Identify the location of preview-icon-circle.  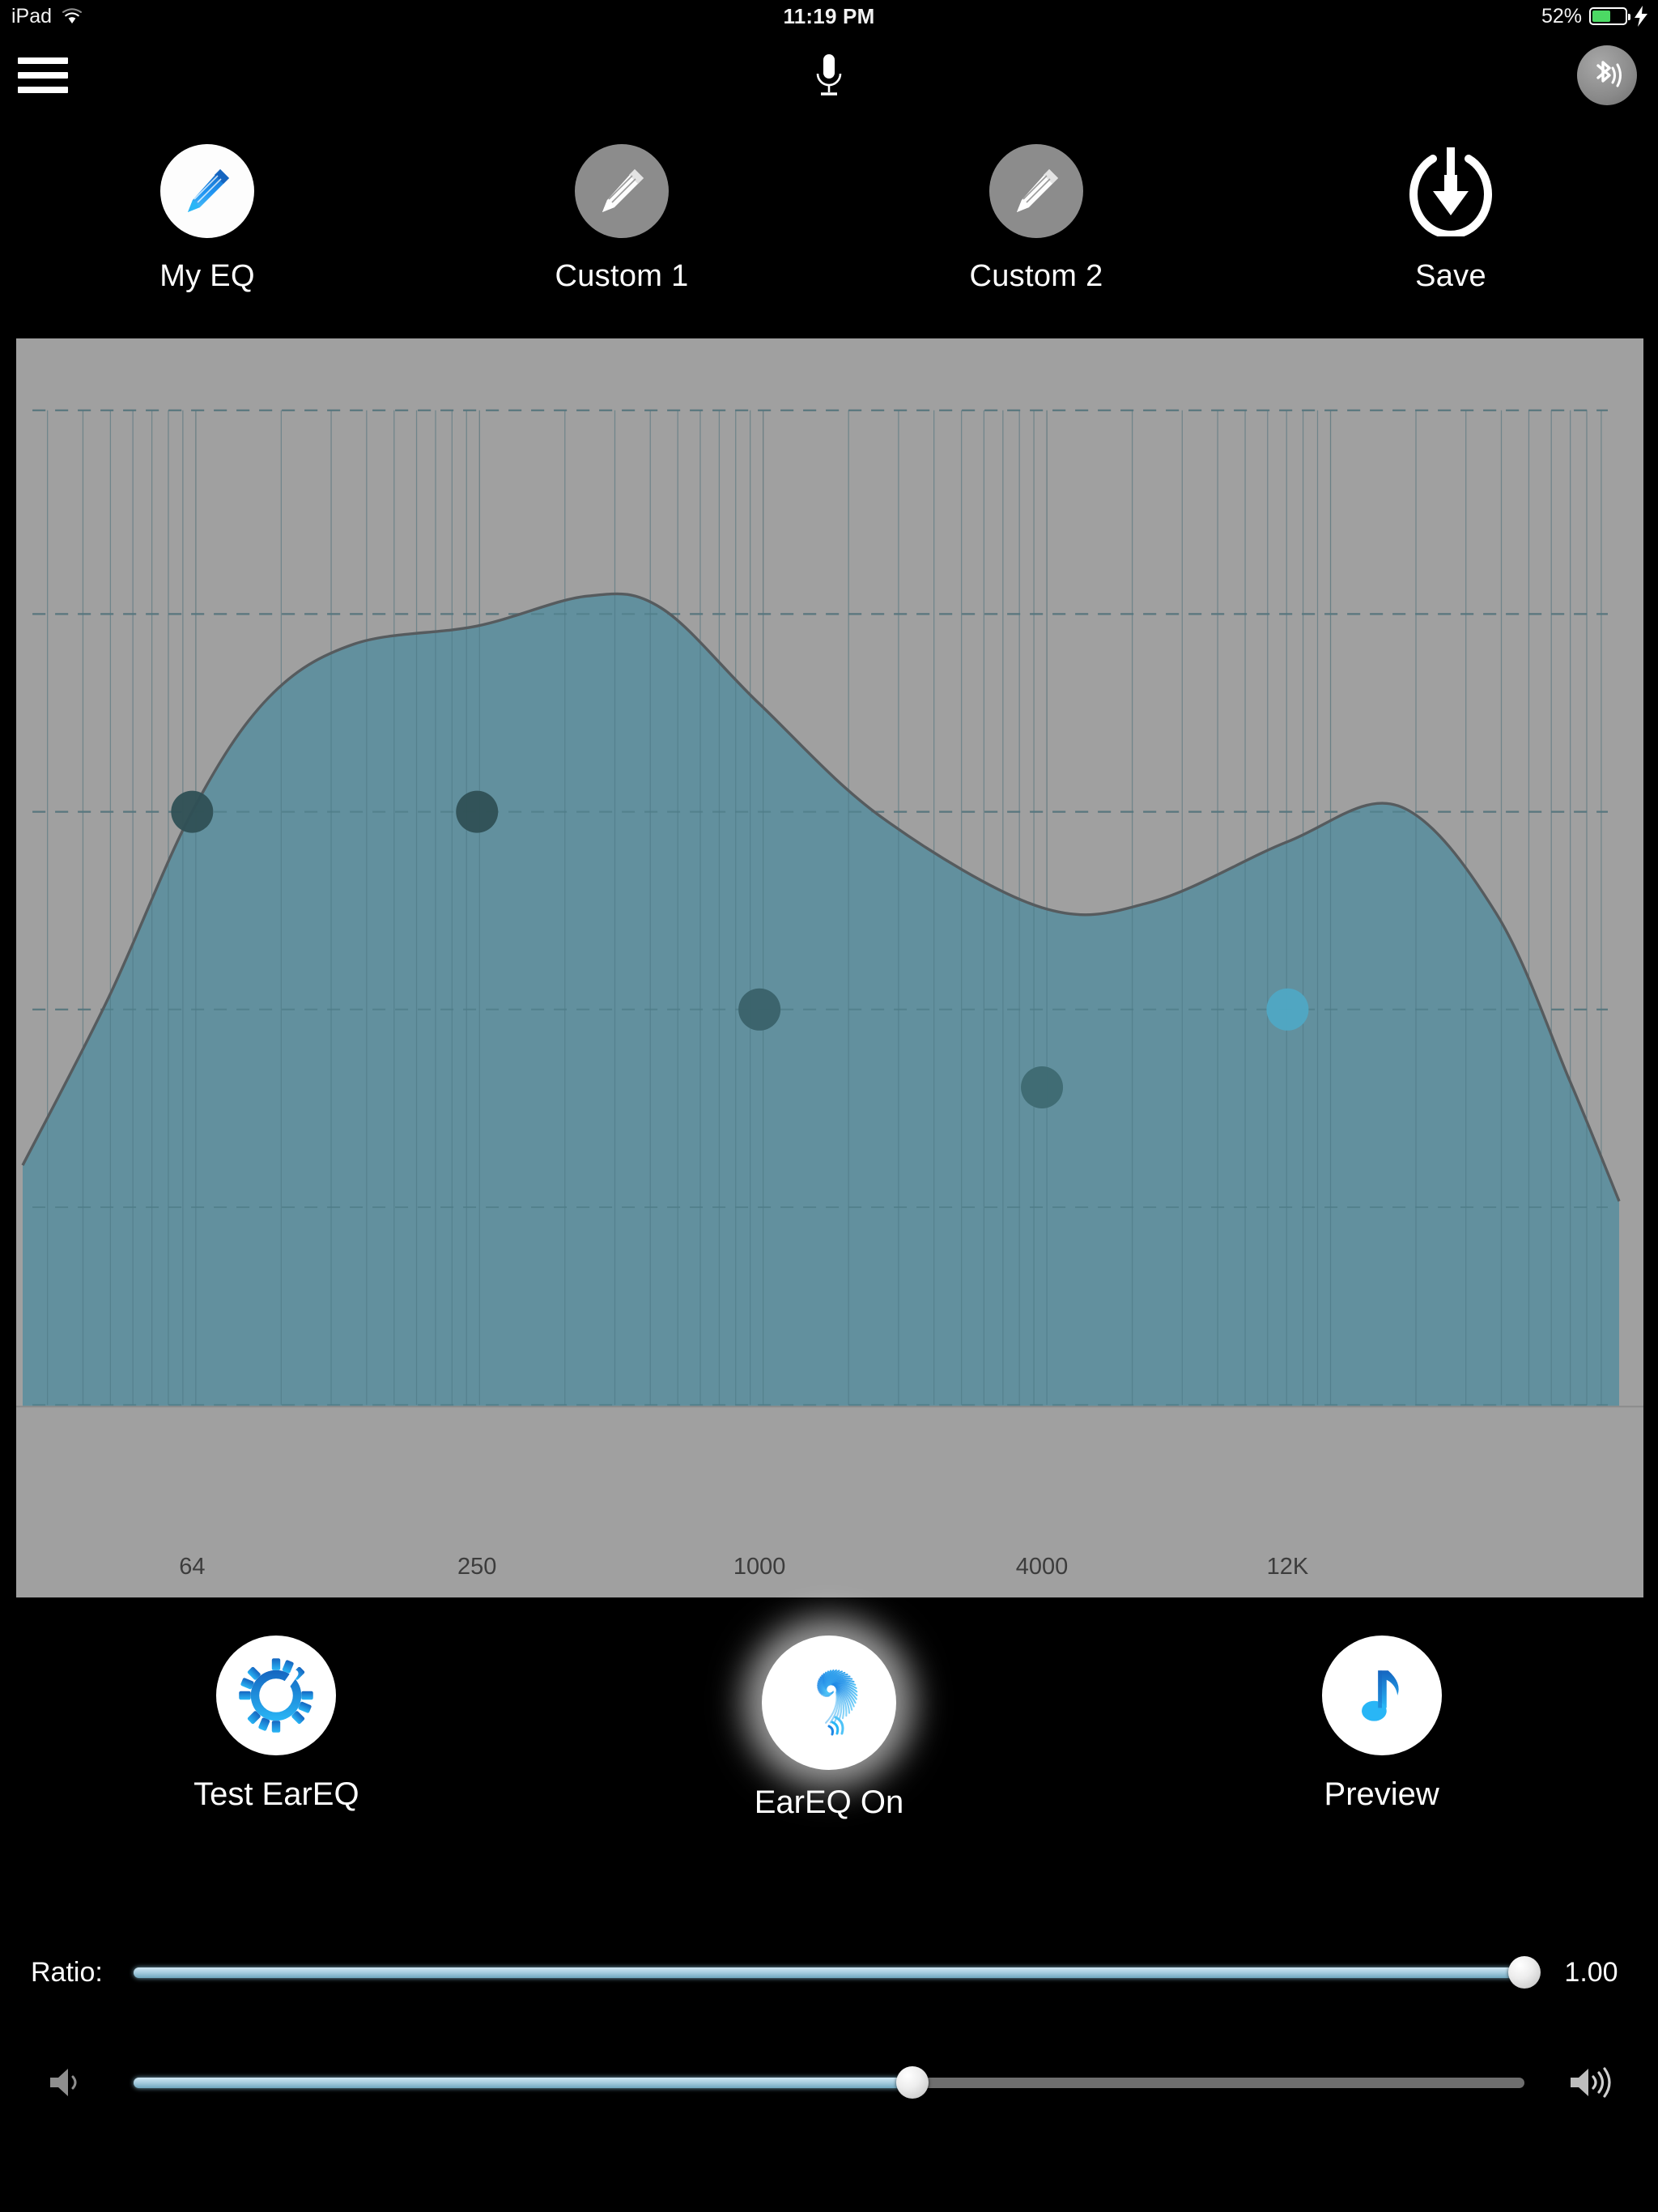
(1381, 1695).